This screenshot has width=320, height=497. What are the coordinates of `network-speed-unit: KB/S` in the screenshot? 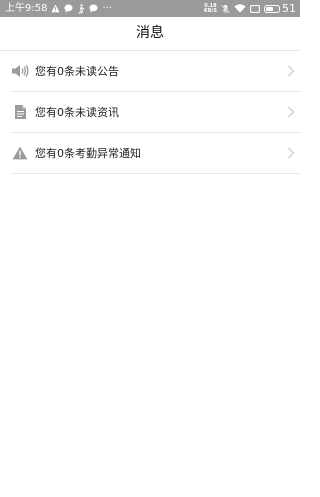 It's located at (210, 10).